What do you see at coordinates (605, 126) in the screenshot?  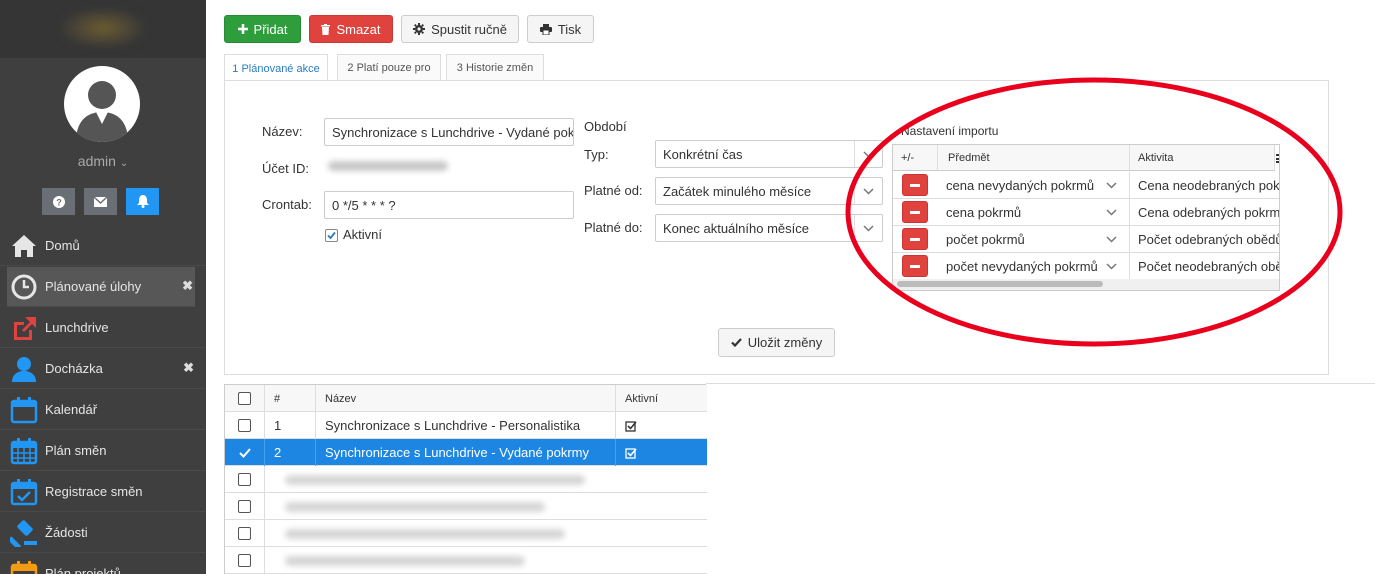 I see `period-title: Období` at bounding box center [605, 126].